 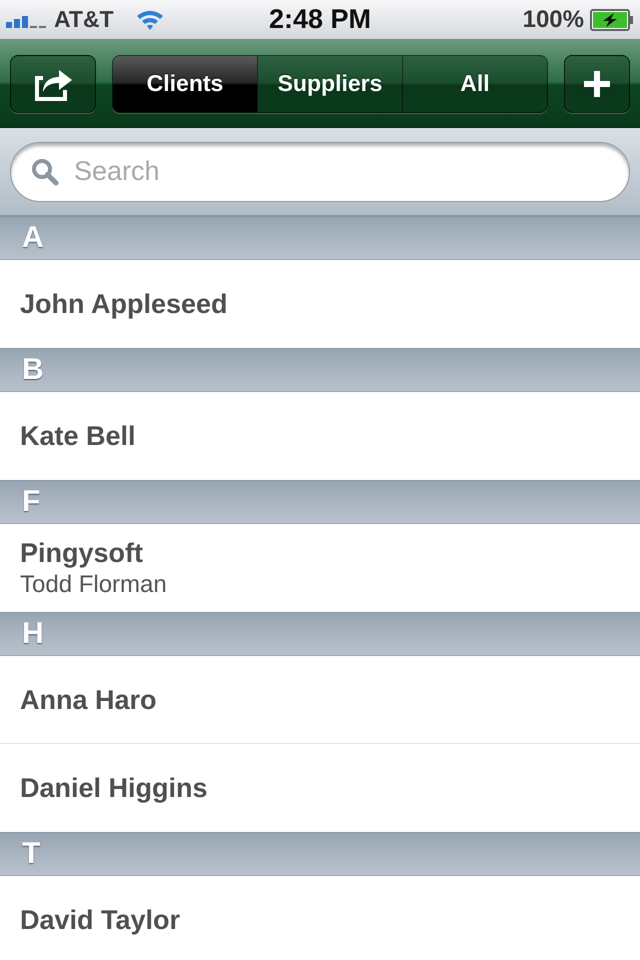 I want to click on section-letter: F, so click(x=31, y=502).